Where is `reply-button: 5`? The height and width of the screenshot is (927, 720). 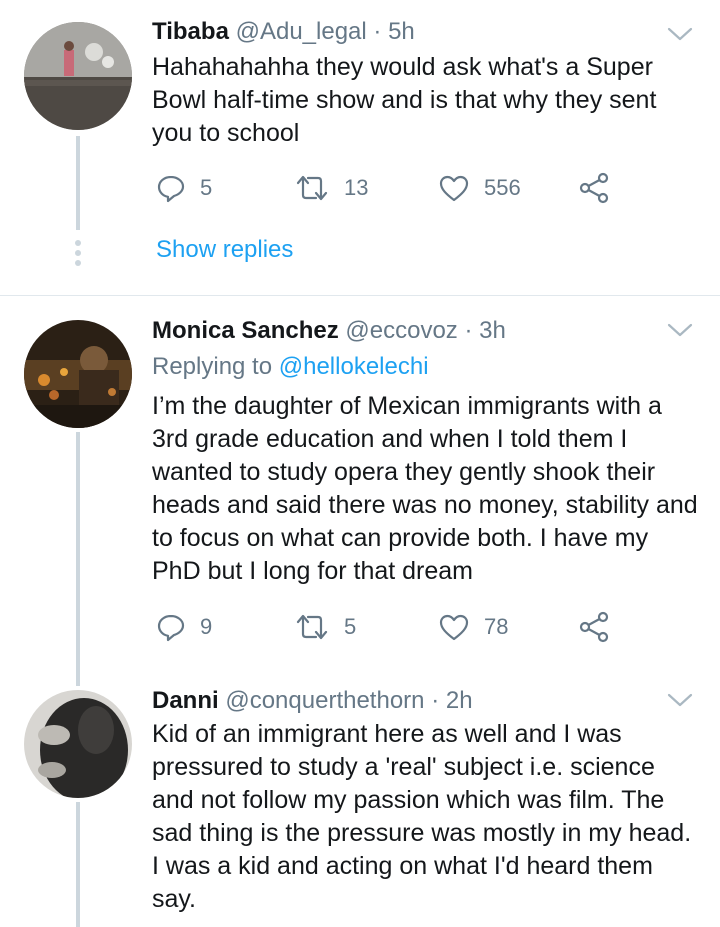 reply-button: 5 is located at coordinates (184, 188).